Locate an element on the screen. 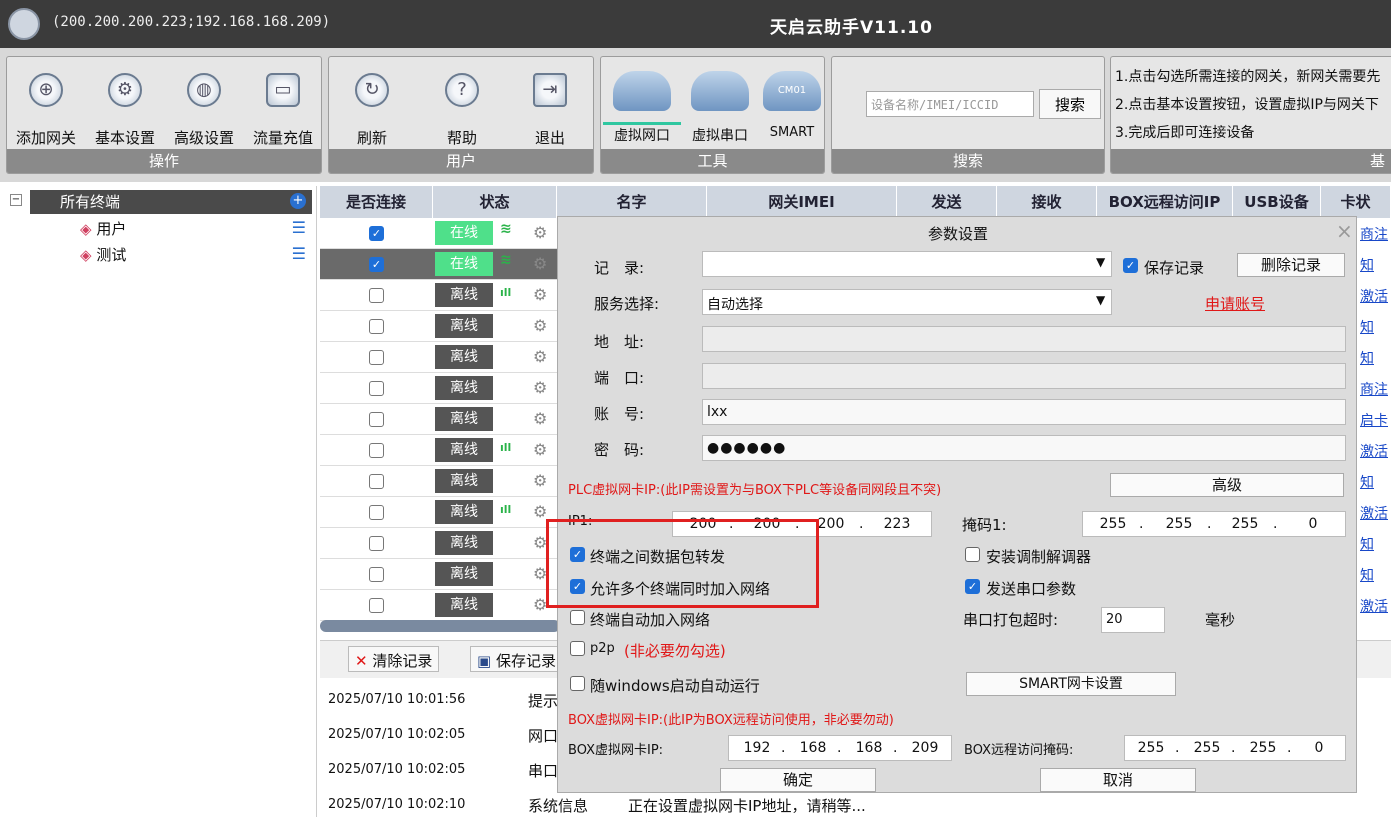  smart-nic-button: SMART网卡设置 is located at coordinates (1071, 684).